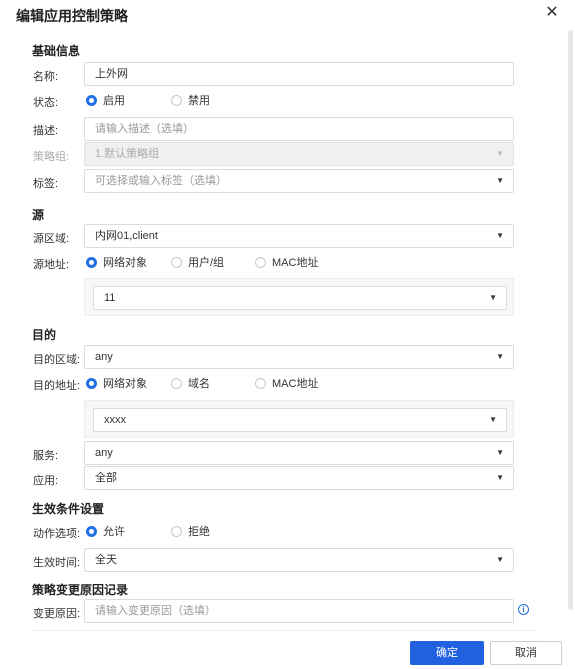 Image resolution: width=575 pixels, height=669 pixels. Describe the element at coordinates (57, 534) in the screenshot. I see `action-label: 动作选项:` at that location.